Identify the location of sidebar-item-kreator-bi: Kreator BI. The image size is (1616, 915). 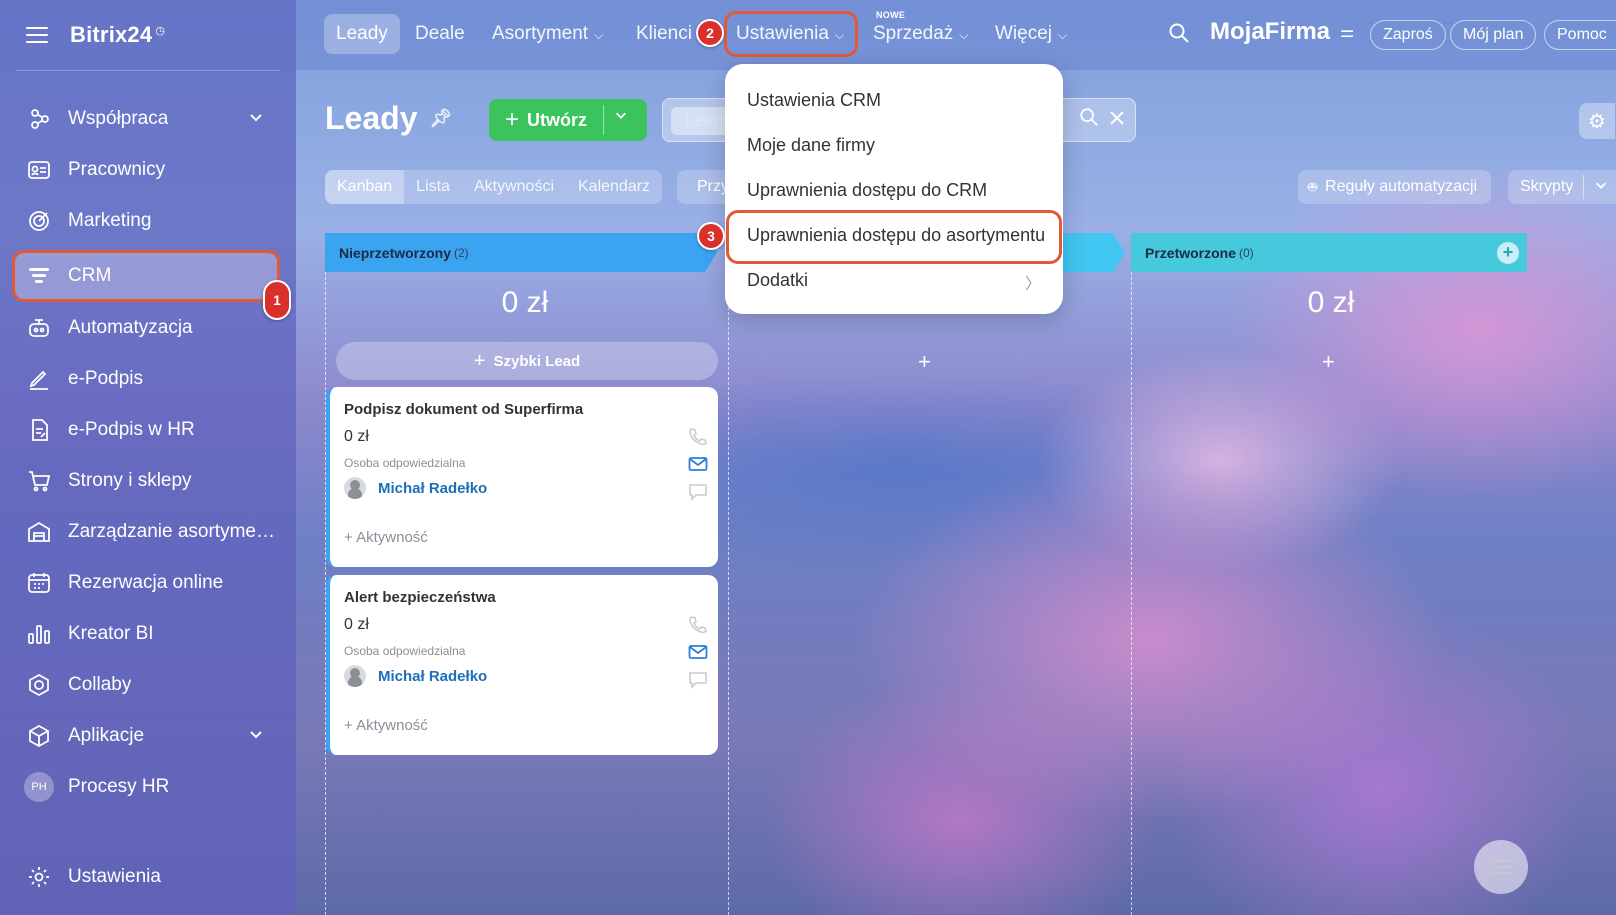
(147, 634).